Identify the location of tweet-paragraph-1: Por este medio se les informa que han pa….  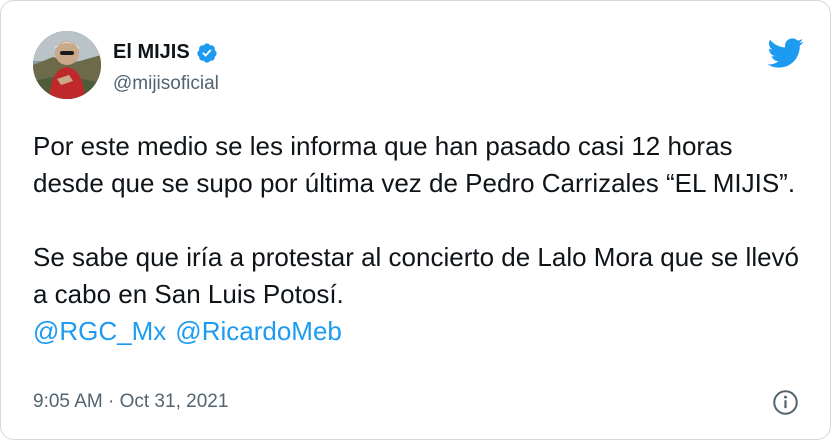
(414, 164).